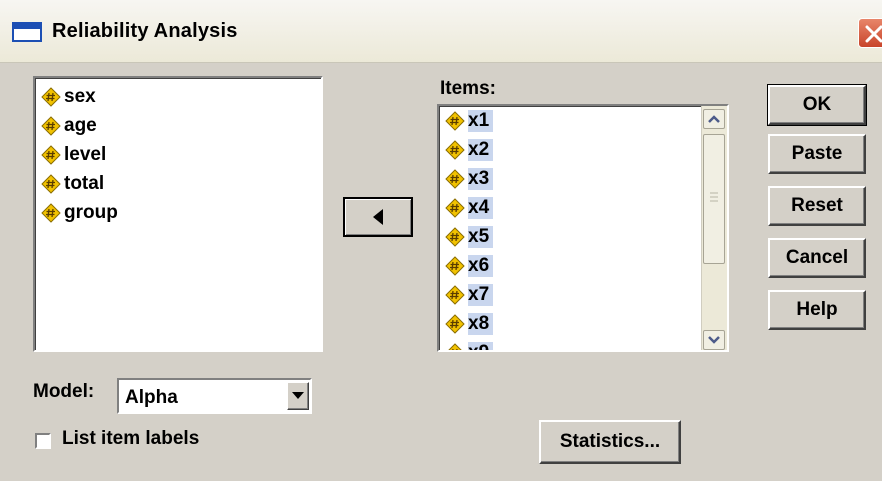  I want to click on model-dropdown-button, so click(298, 396).